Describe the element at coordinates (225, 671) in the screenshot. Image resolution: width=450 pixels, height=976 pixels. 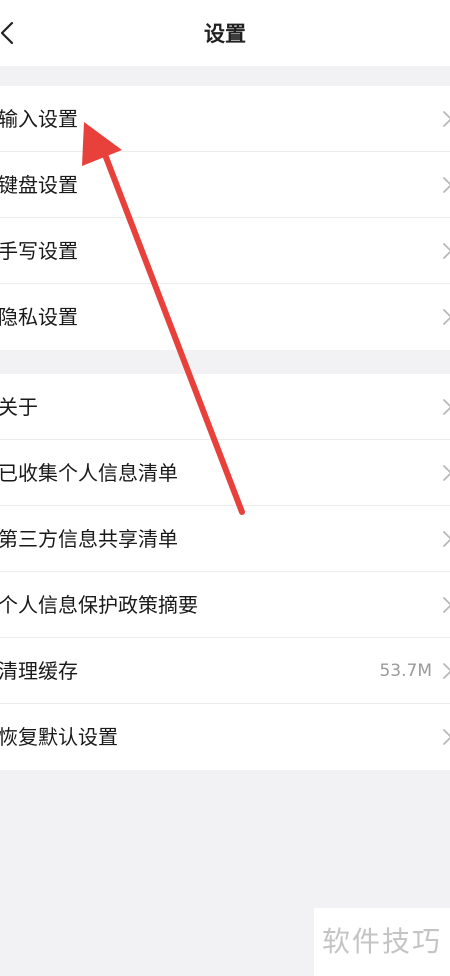
I see `settings-item-clear-cache: 清理缓存 53.7M` at that location.